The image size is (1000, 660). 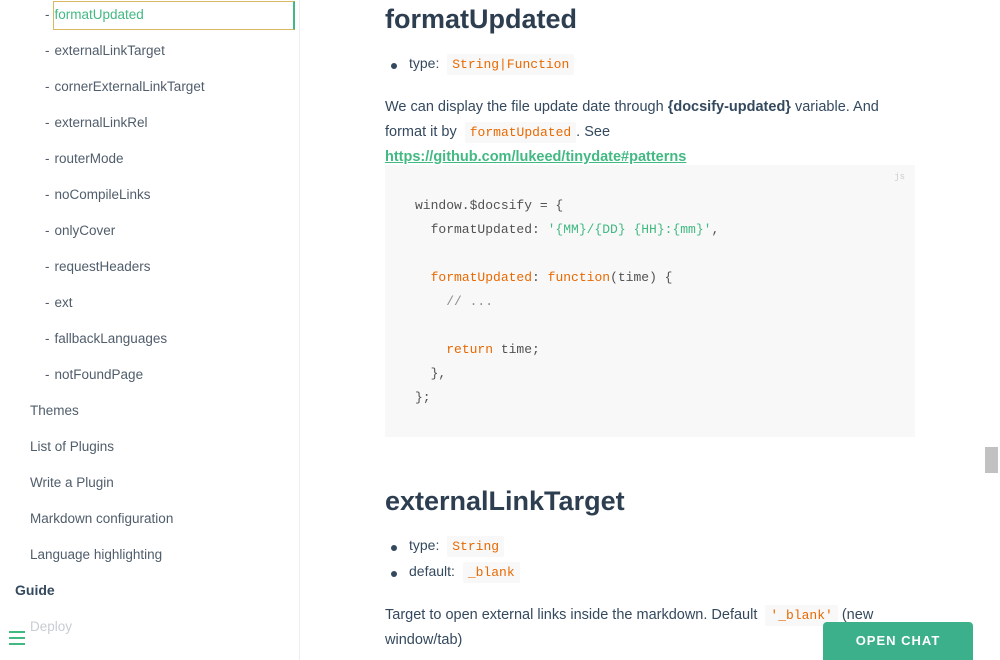 I want to click on sidebar-item-label: routerMode, so click(x=89, y=158).